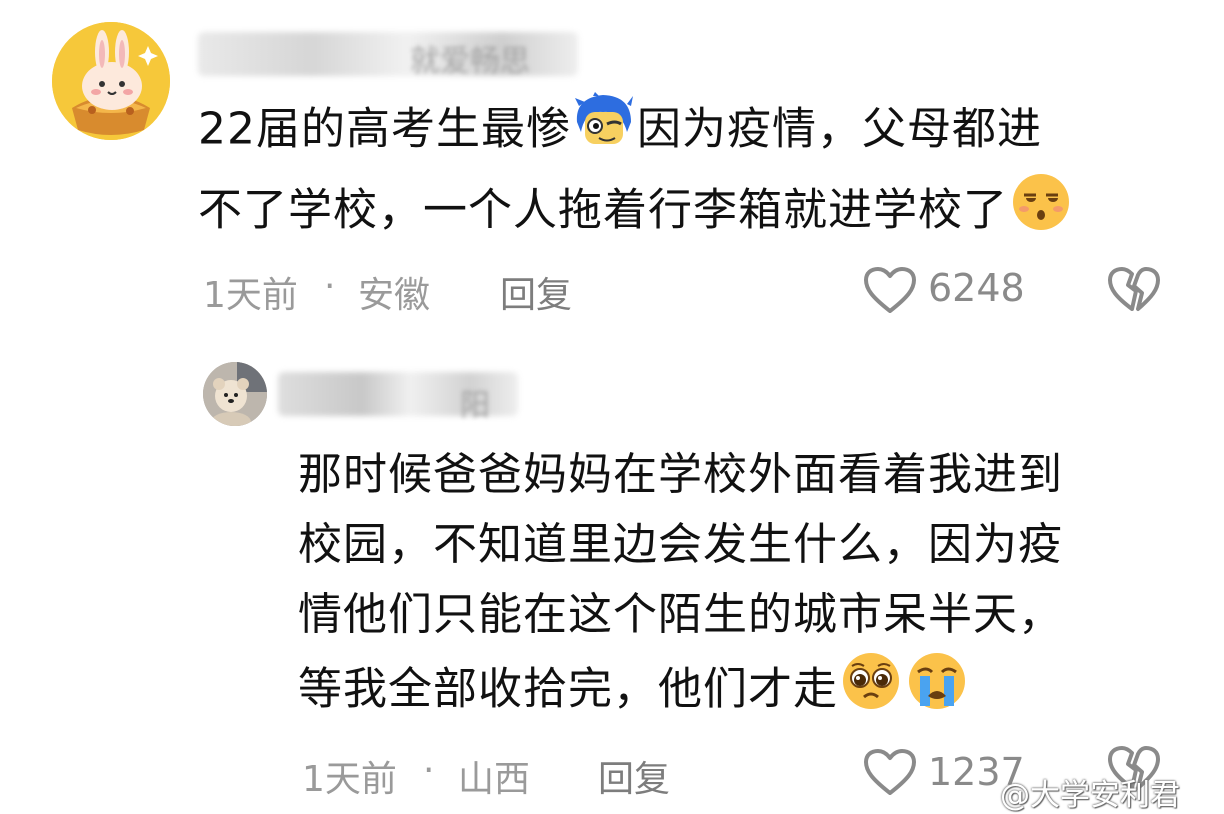  Describe the element at coordinates (976, 288) in the screenshot. I see `like-count: 6248` at that location.